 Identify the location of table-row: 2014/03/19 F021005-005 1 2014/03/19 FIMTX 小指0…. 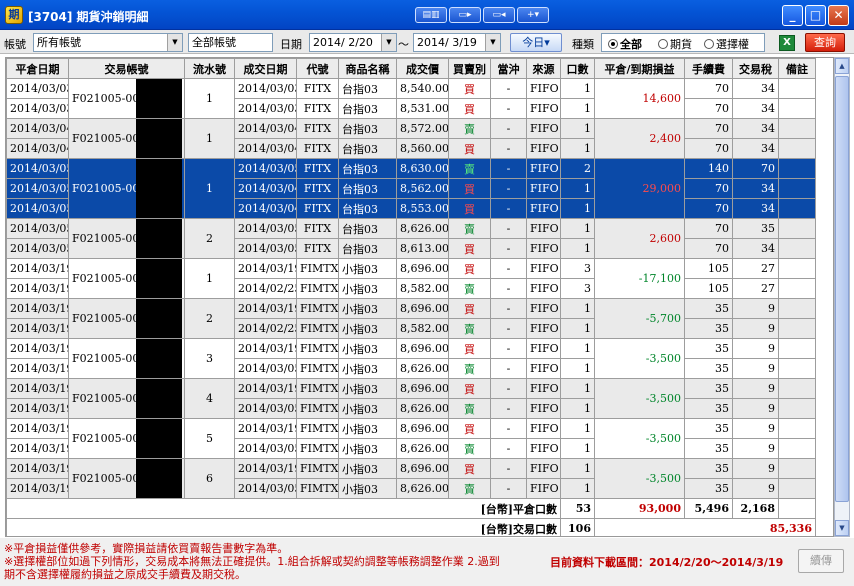
(411, 278).